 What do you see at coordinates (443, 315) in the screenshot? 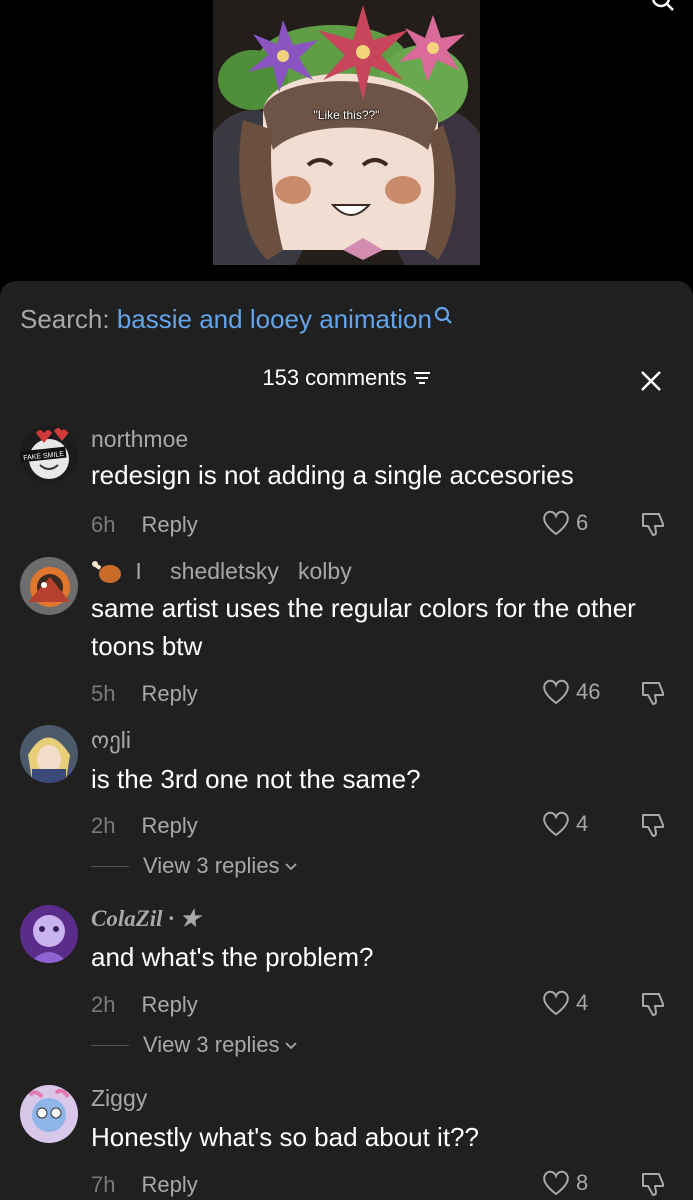
I see `search-icon` at bounding box center [443, 315].